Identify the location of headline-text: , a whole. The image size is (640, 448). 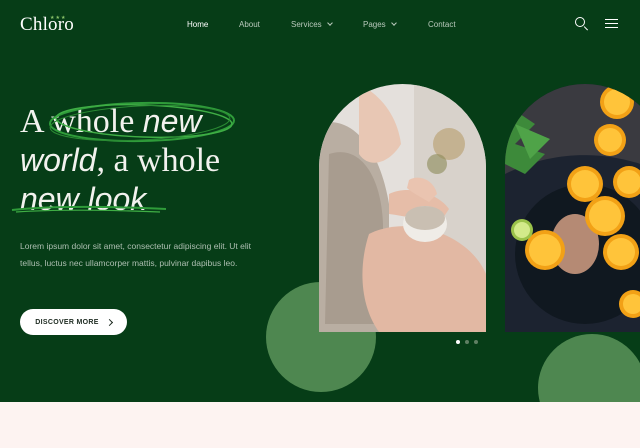
(158, 160).